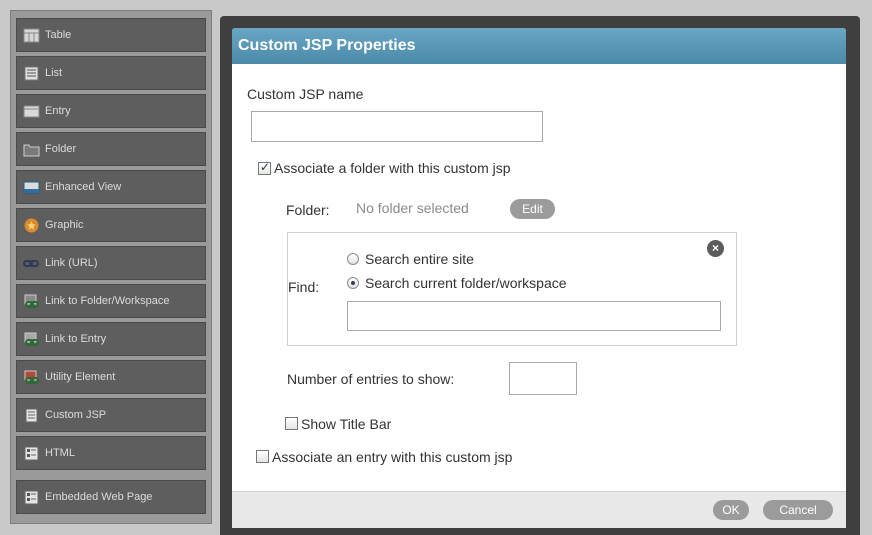 Image resolution: width=872 pixels, height=535 pixels. I want to click on palette-item-link-url: Link (URL), so click(111, 263).